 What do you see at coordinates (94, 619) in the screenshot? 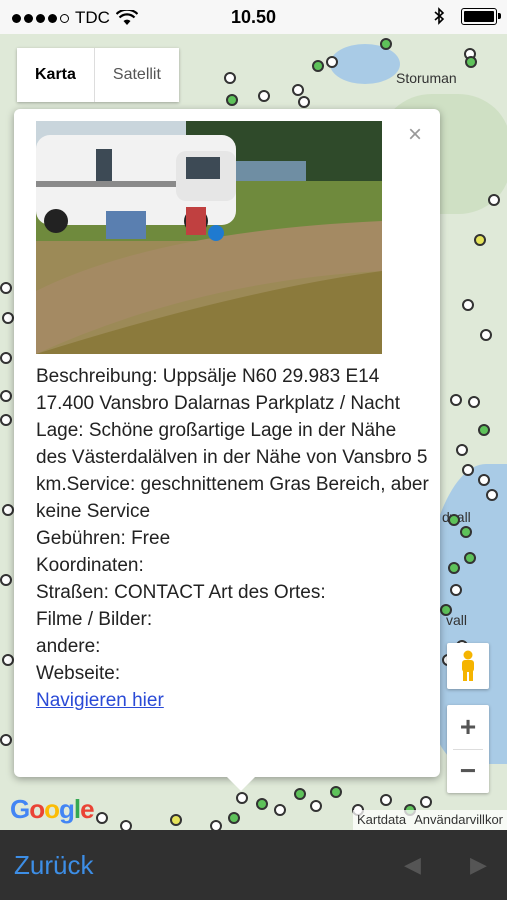
I see `media-line: Filme / Bilder:` at bounding box center [94, 619].